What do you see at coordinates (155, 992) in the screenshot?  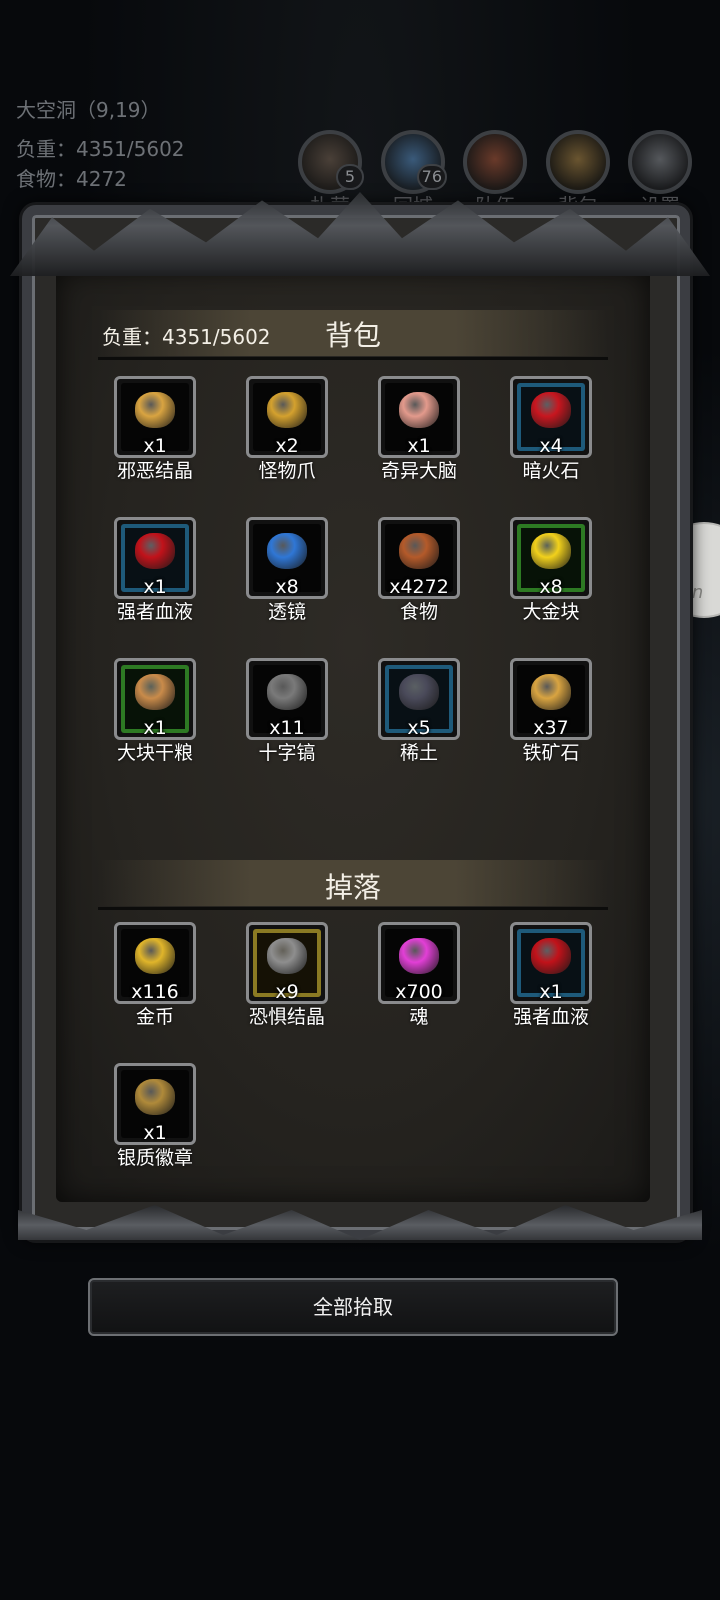 I see `item-quantity: x116` at bounding box center [155, 992].